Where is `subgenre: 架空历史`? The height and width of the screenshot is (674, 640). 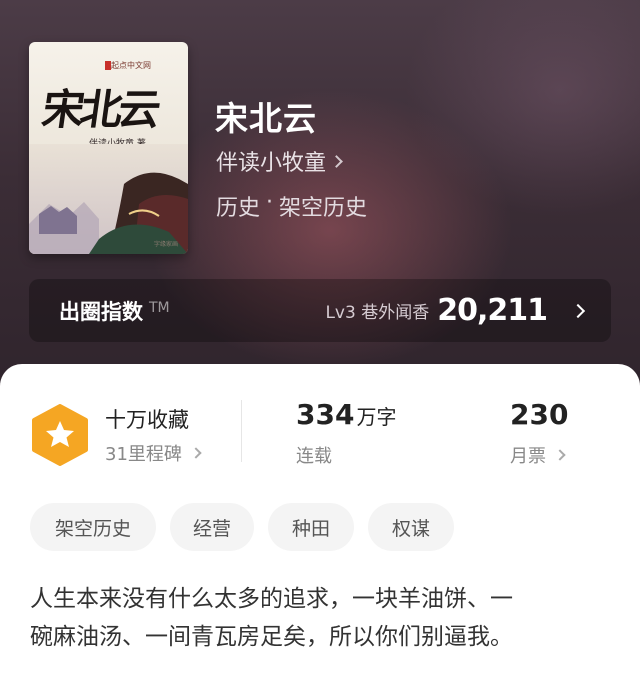 subgenre: 架空历史 is located at coordinates (323, 208).